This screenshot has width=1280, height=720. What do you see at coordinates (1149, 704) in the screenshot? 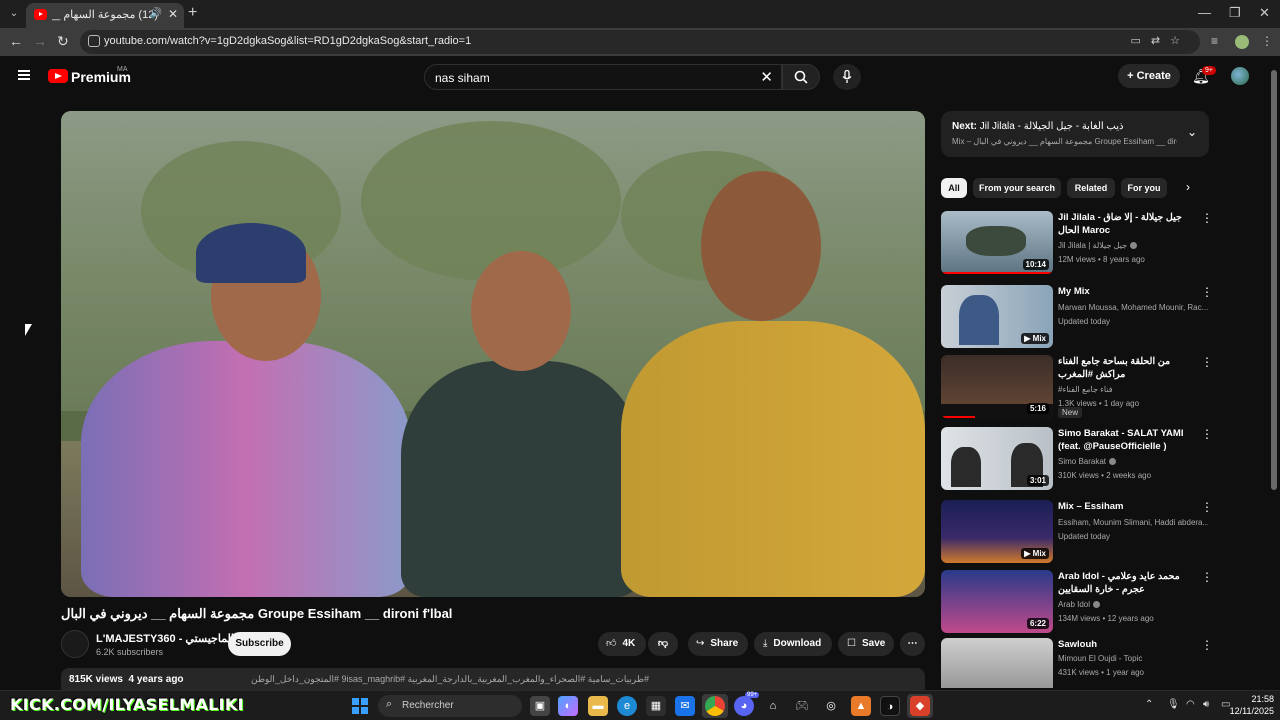
I see `tray-overflow-icon: ⌃` at bounding box center [1149, 704].